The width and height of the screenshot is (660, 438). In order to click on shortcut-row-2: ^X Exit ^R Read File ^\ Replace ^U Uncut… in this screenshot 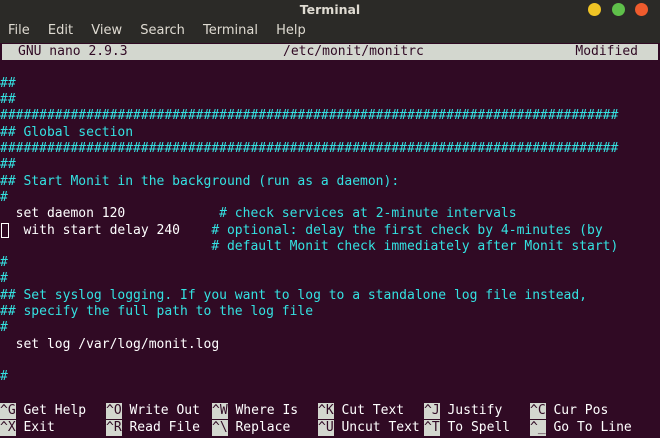, I will do `click(330, 428)`.